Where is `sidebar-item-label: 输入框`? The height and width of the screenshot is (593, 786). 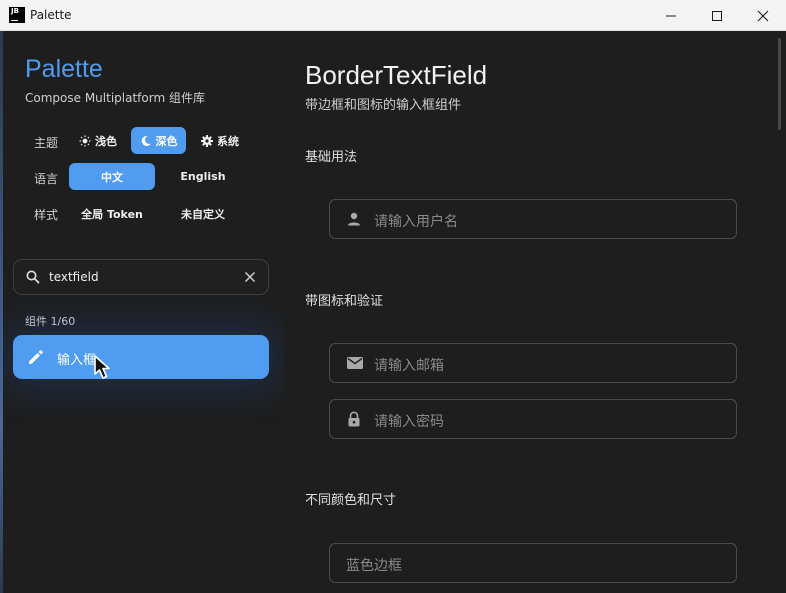 sidebar-item-label: 输入框 is located at coordinates (77, 360).